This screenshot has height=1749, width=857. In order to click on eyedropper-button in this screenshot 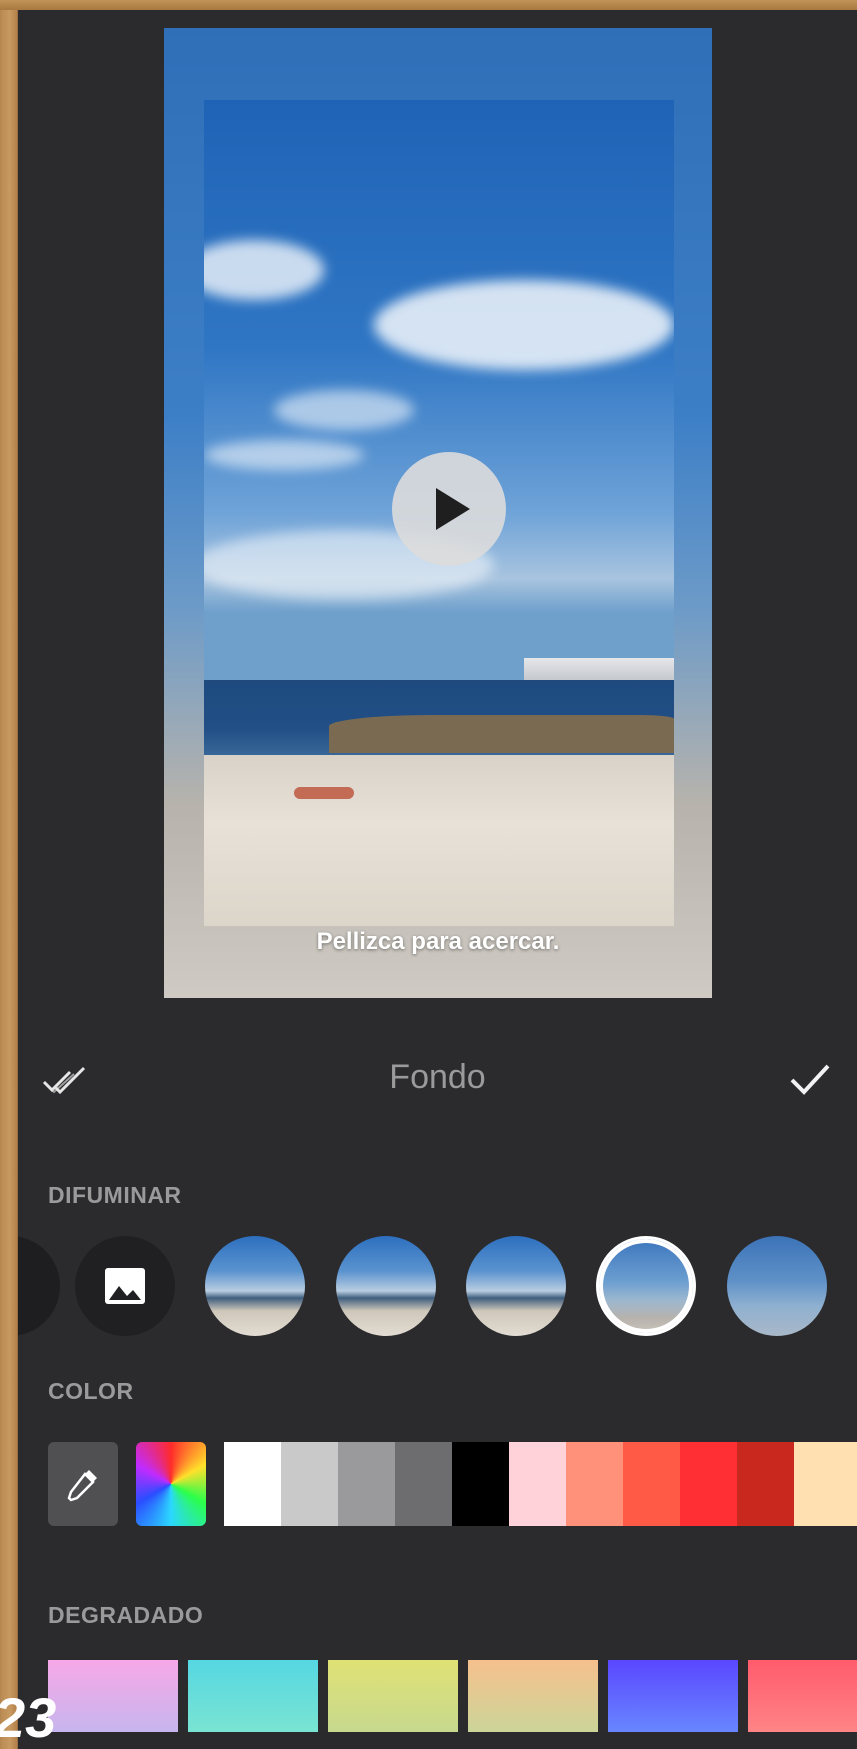, I will do `click(83, 1484)`.